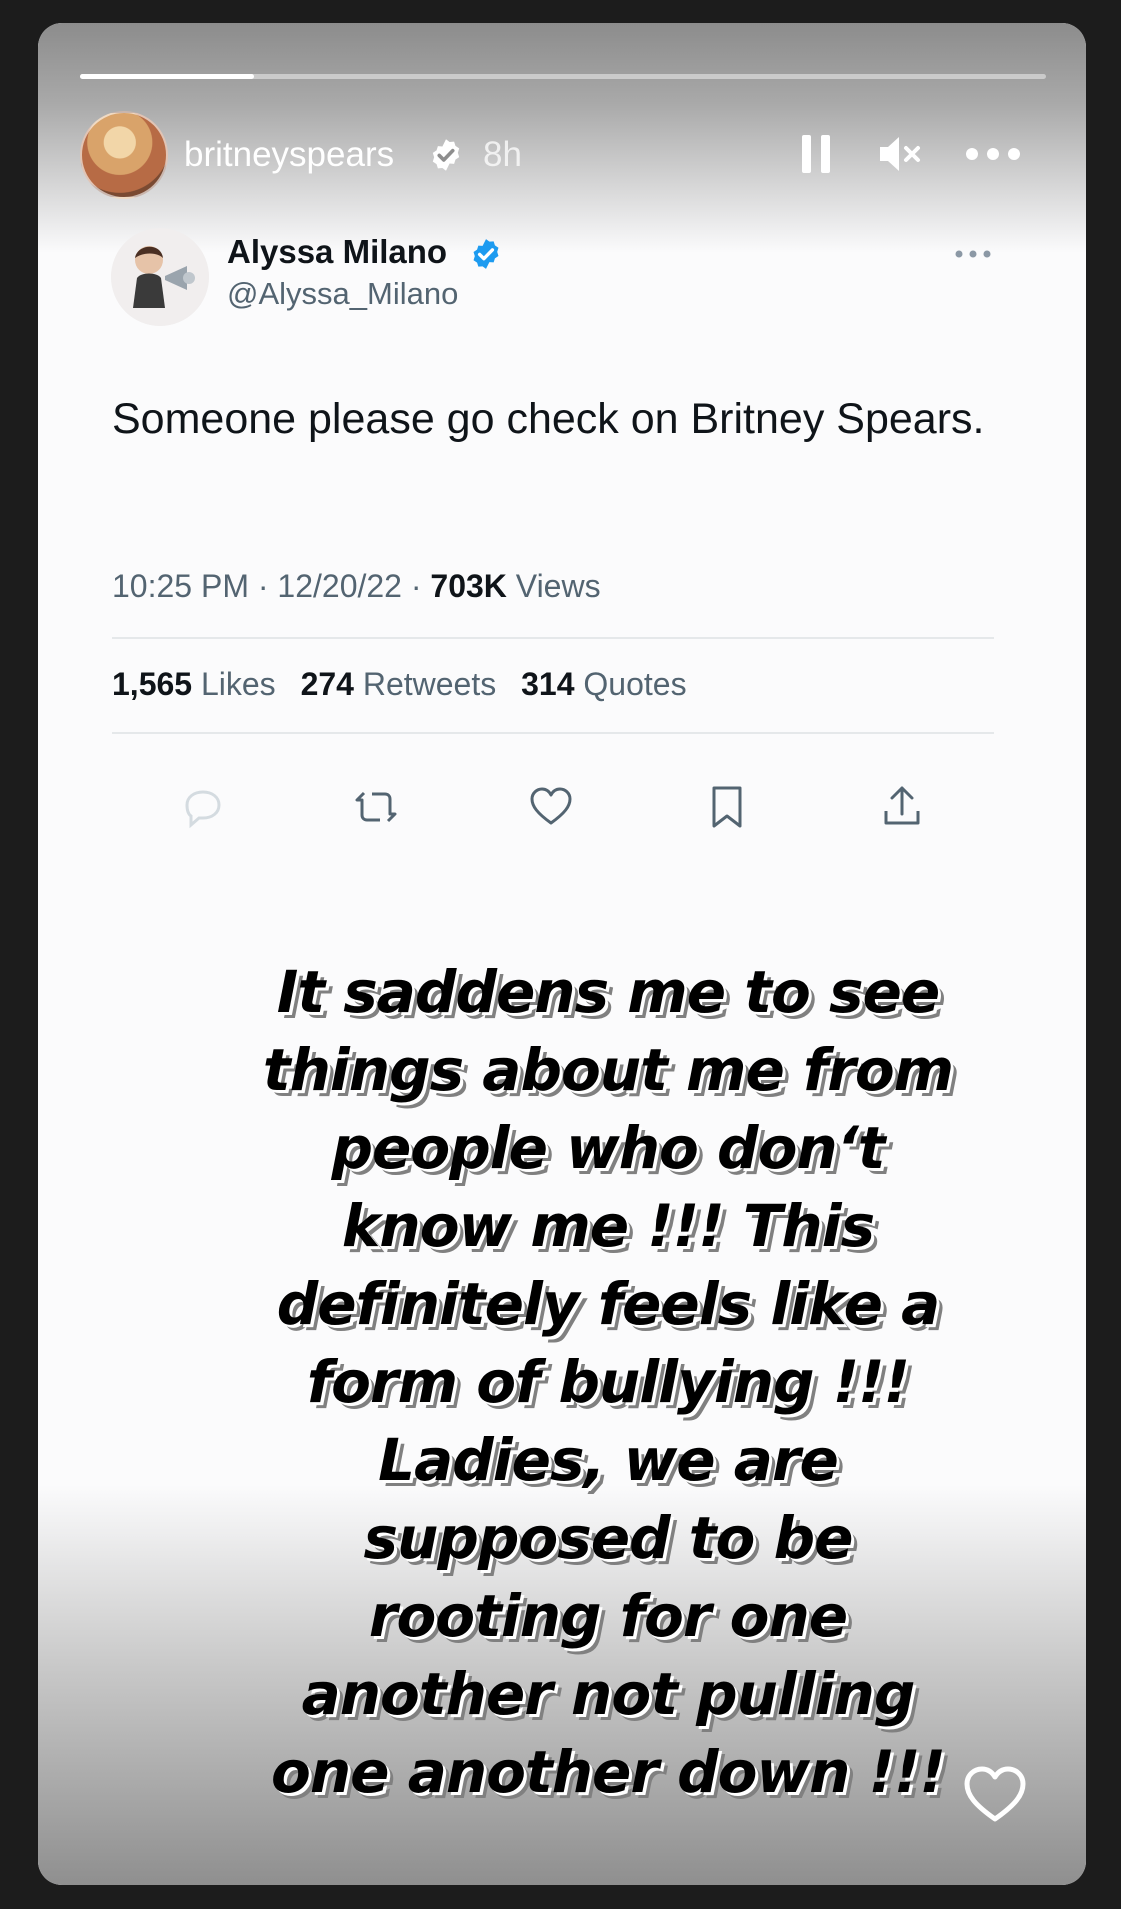 Image resolution: width=1121 pixels, height=1909 pixels. I want to click on tweet-meta: 10:25 PM · 12/20/22 · 703K Views, so click(356, 586).